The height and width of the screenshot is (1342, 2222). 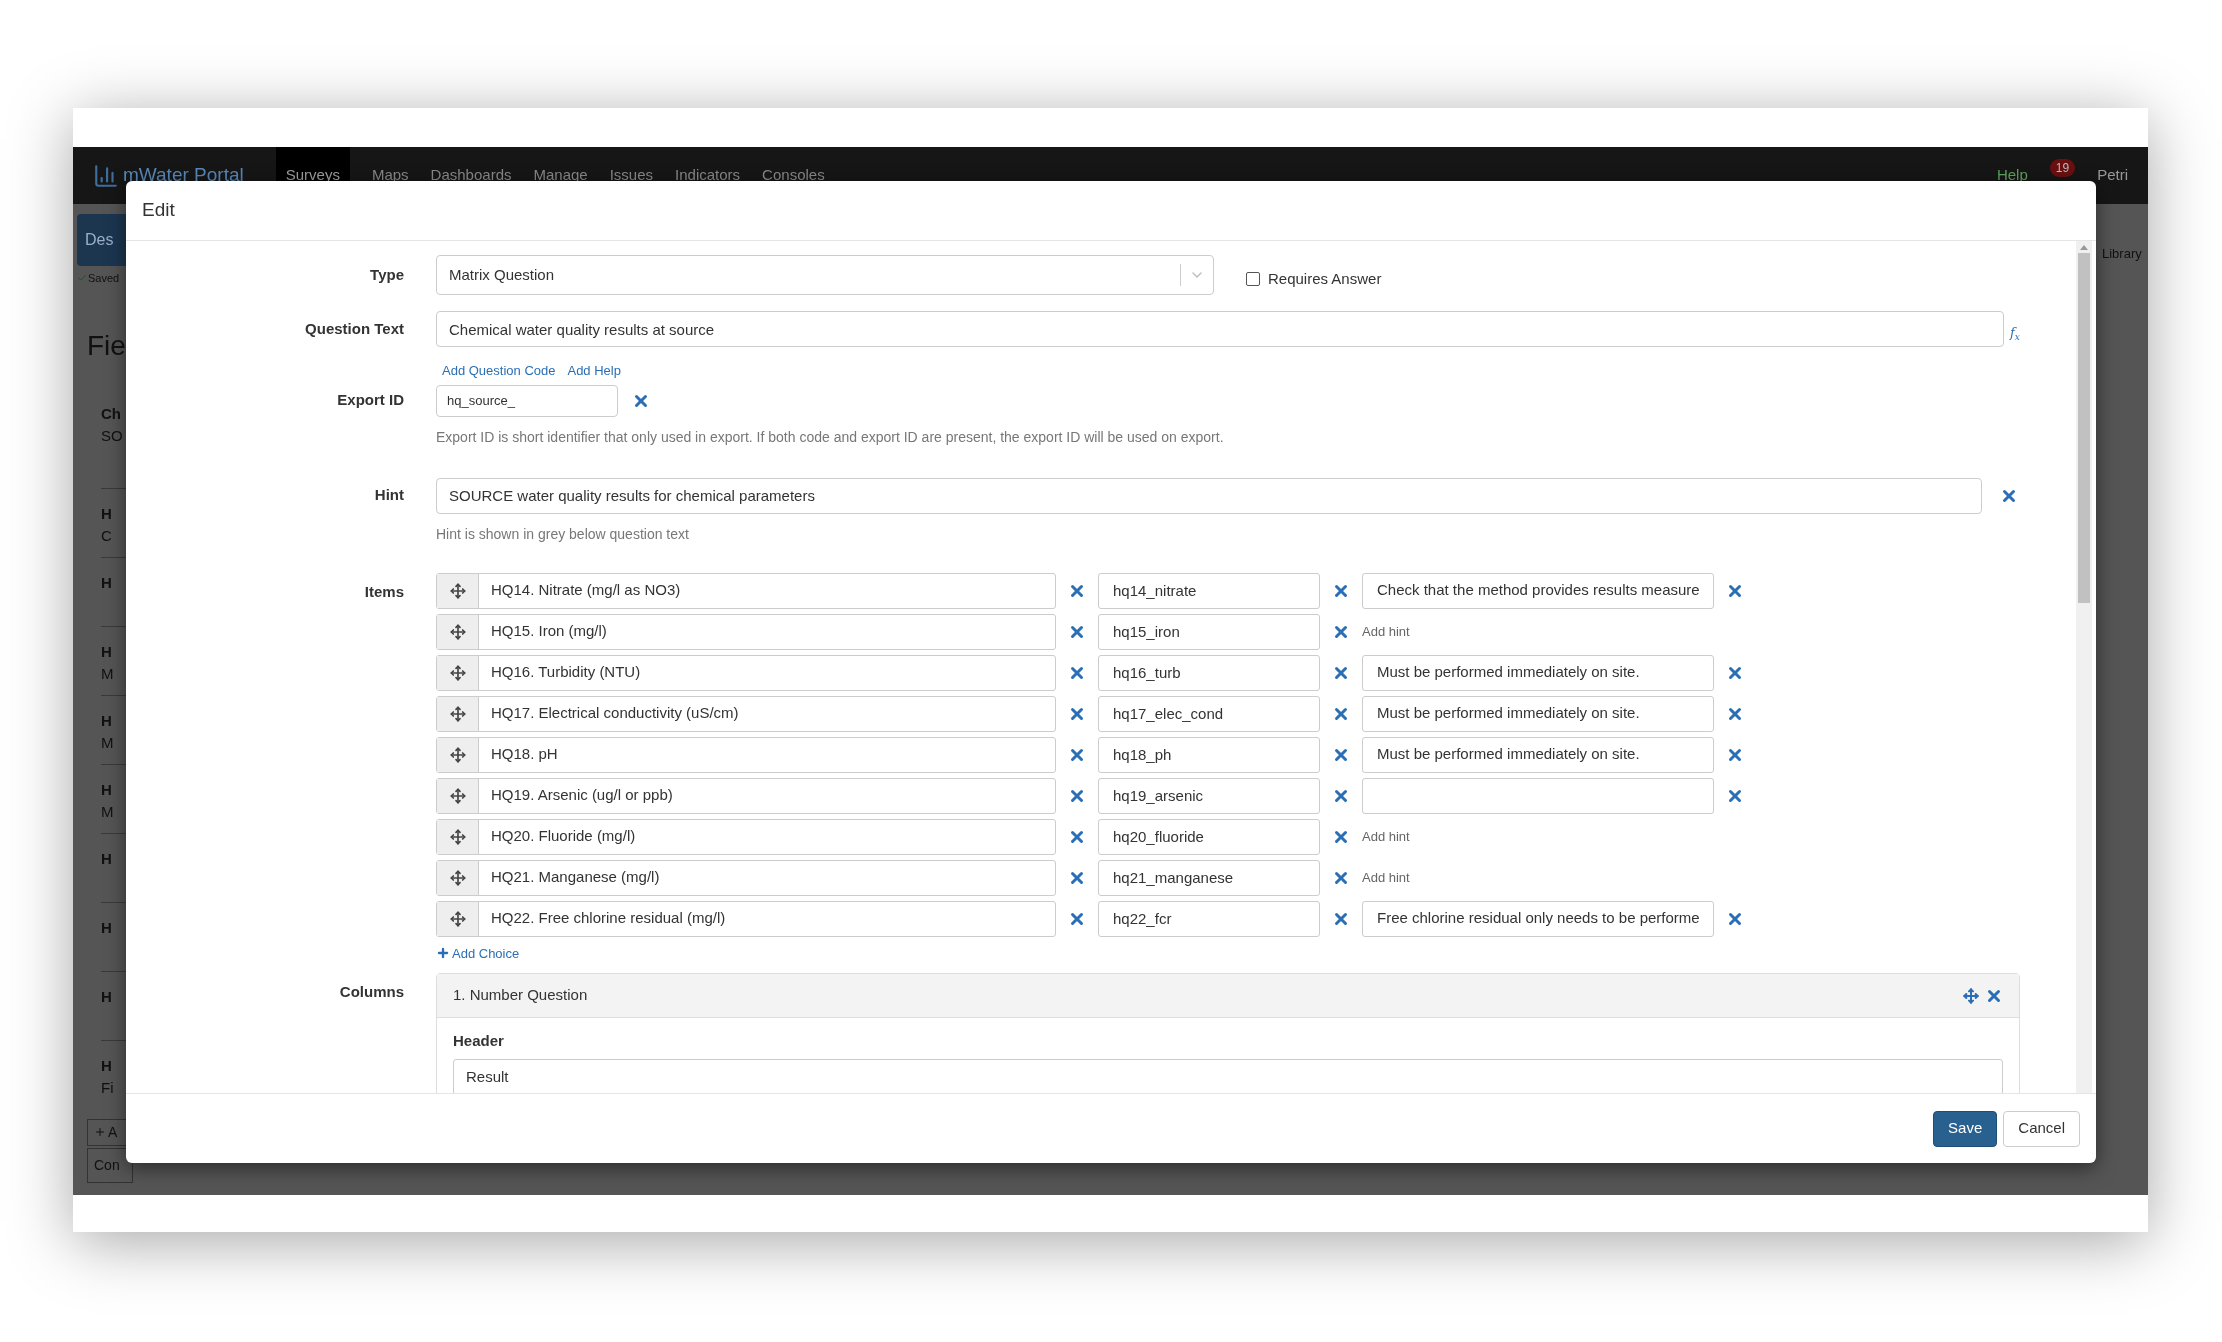 What do you see at coordinates (1209, 672) in the screenshot?
I see `choice-code-field: hq16_turb` at bounding box center [1209, 672].